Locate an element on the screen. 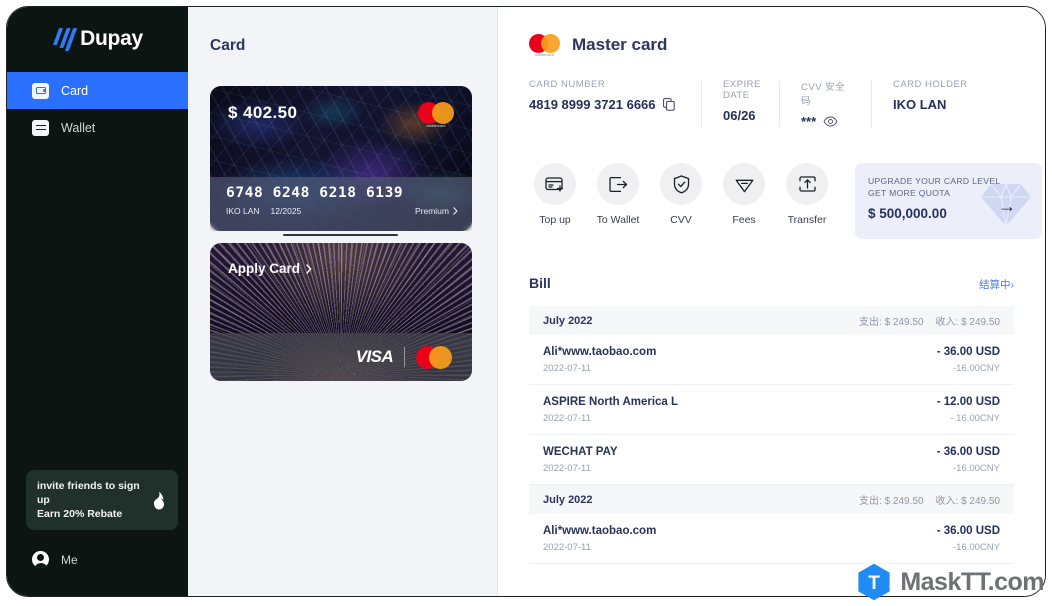 The width and height of the screenshot is (1052, 606). apply-card-link: Apply Card is located at coordinates (270, 268).